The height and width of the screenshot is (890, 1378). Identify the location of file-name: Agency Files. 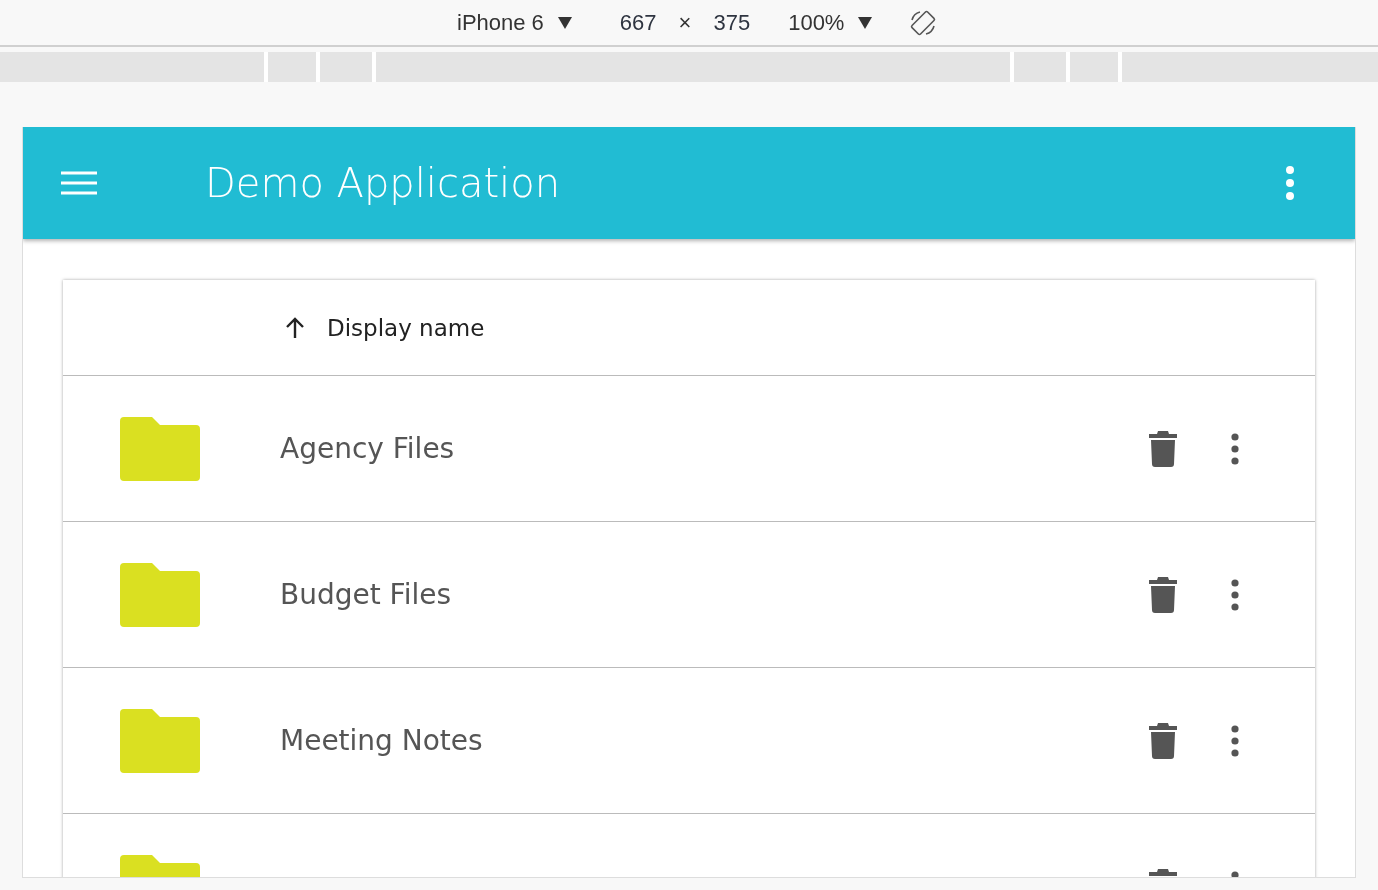
(714, 448).